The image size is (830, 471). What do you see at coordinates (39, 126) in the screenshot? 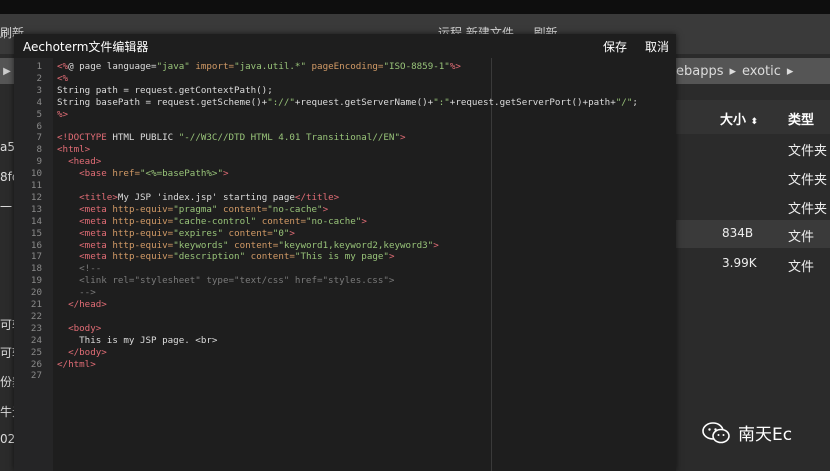
I see `line-number: 6` at bounding box center [39, 126].